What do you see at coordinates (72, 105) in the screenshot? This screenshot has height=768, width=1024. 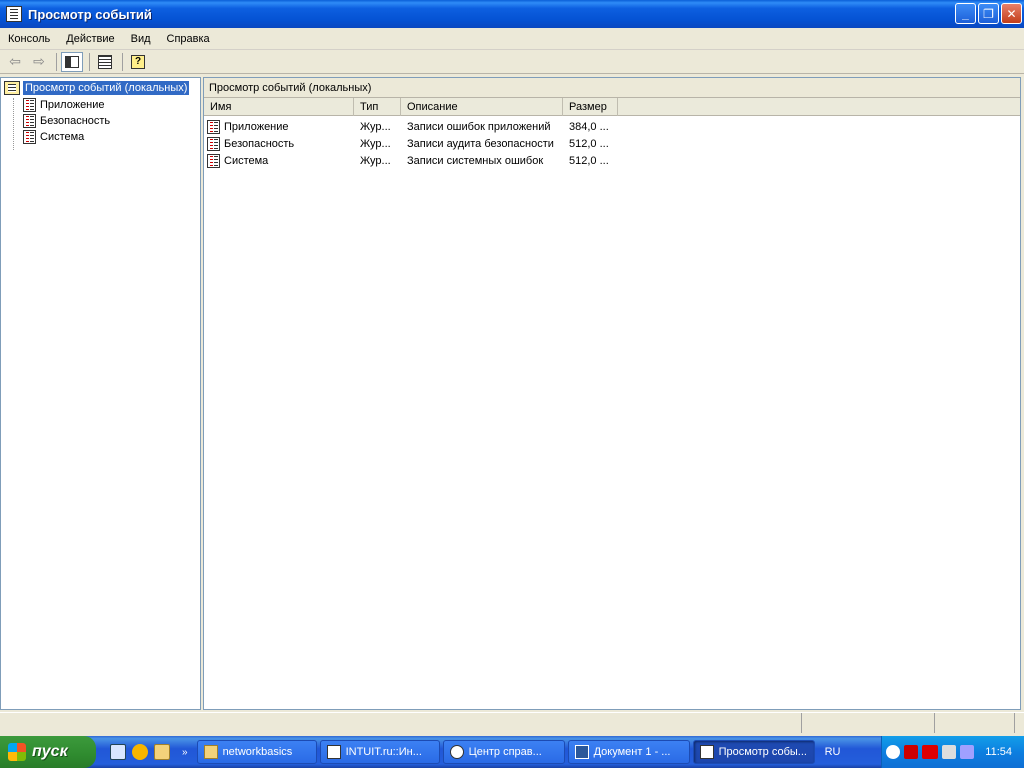 I see `tree-item-label: Приложение` at bounding box center [72, 105].